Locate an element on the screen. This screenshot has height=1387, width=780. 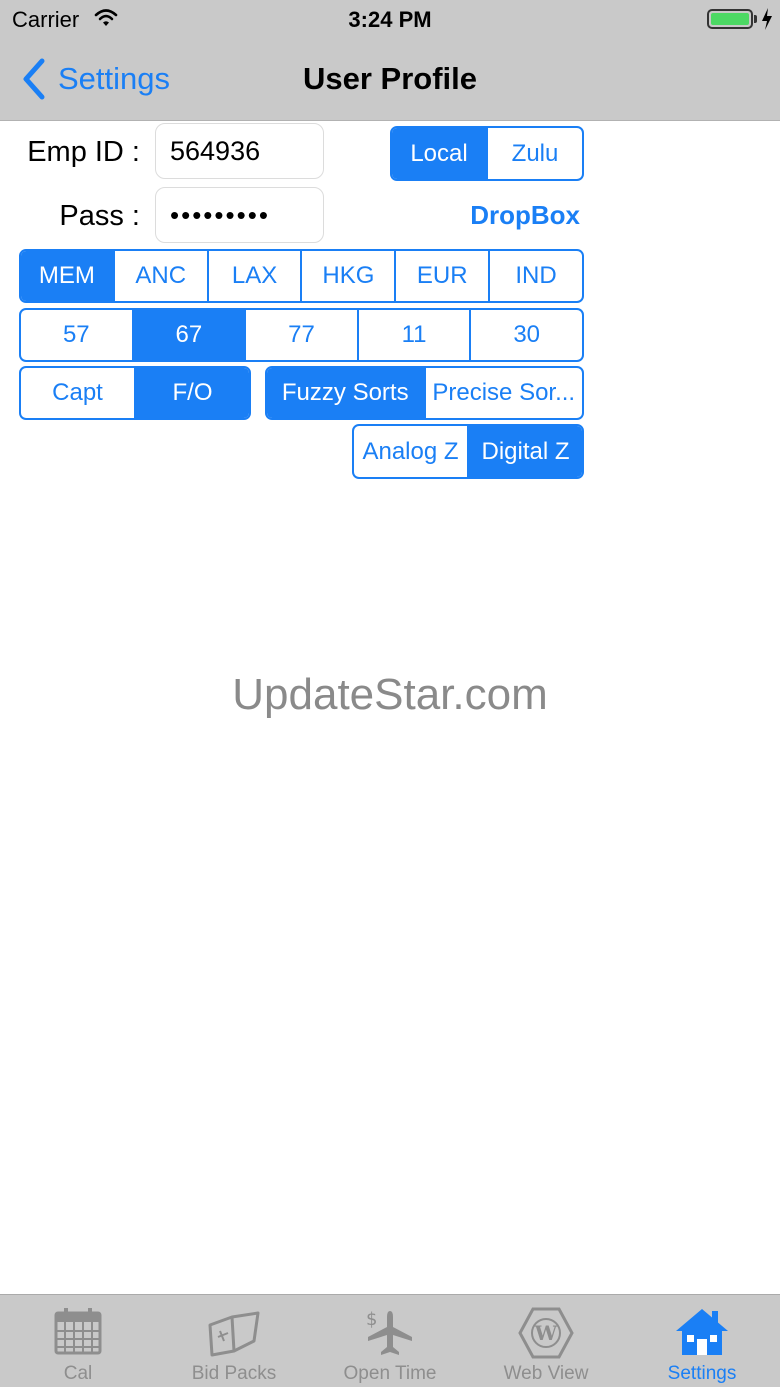
web-hexagon-icon: W is located at coordinates (546, 1333).